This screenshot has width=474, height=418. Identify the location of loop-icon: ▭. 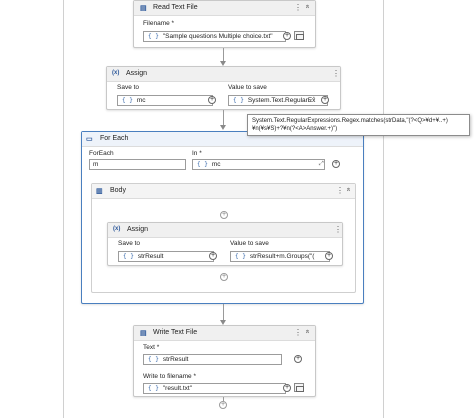
(89, 139).